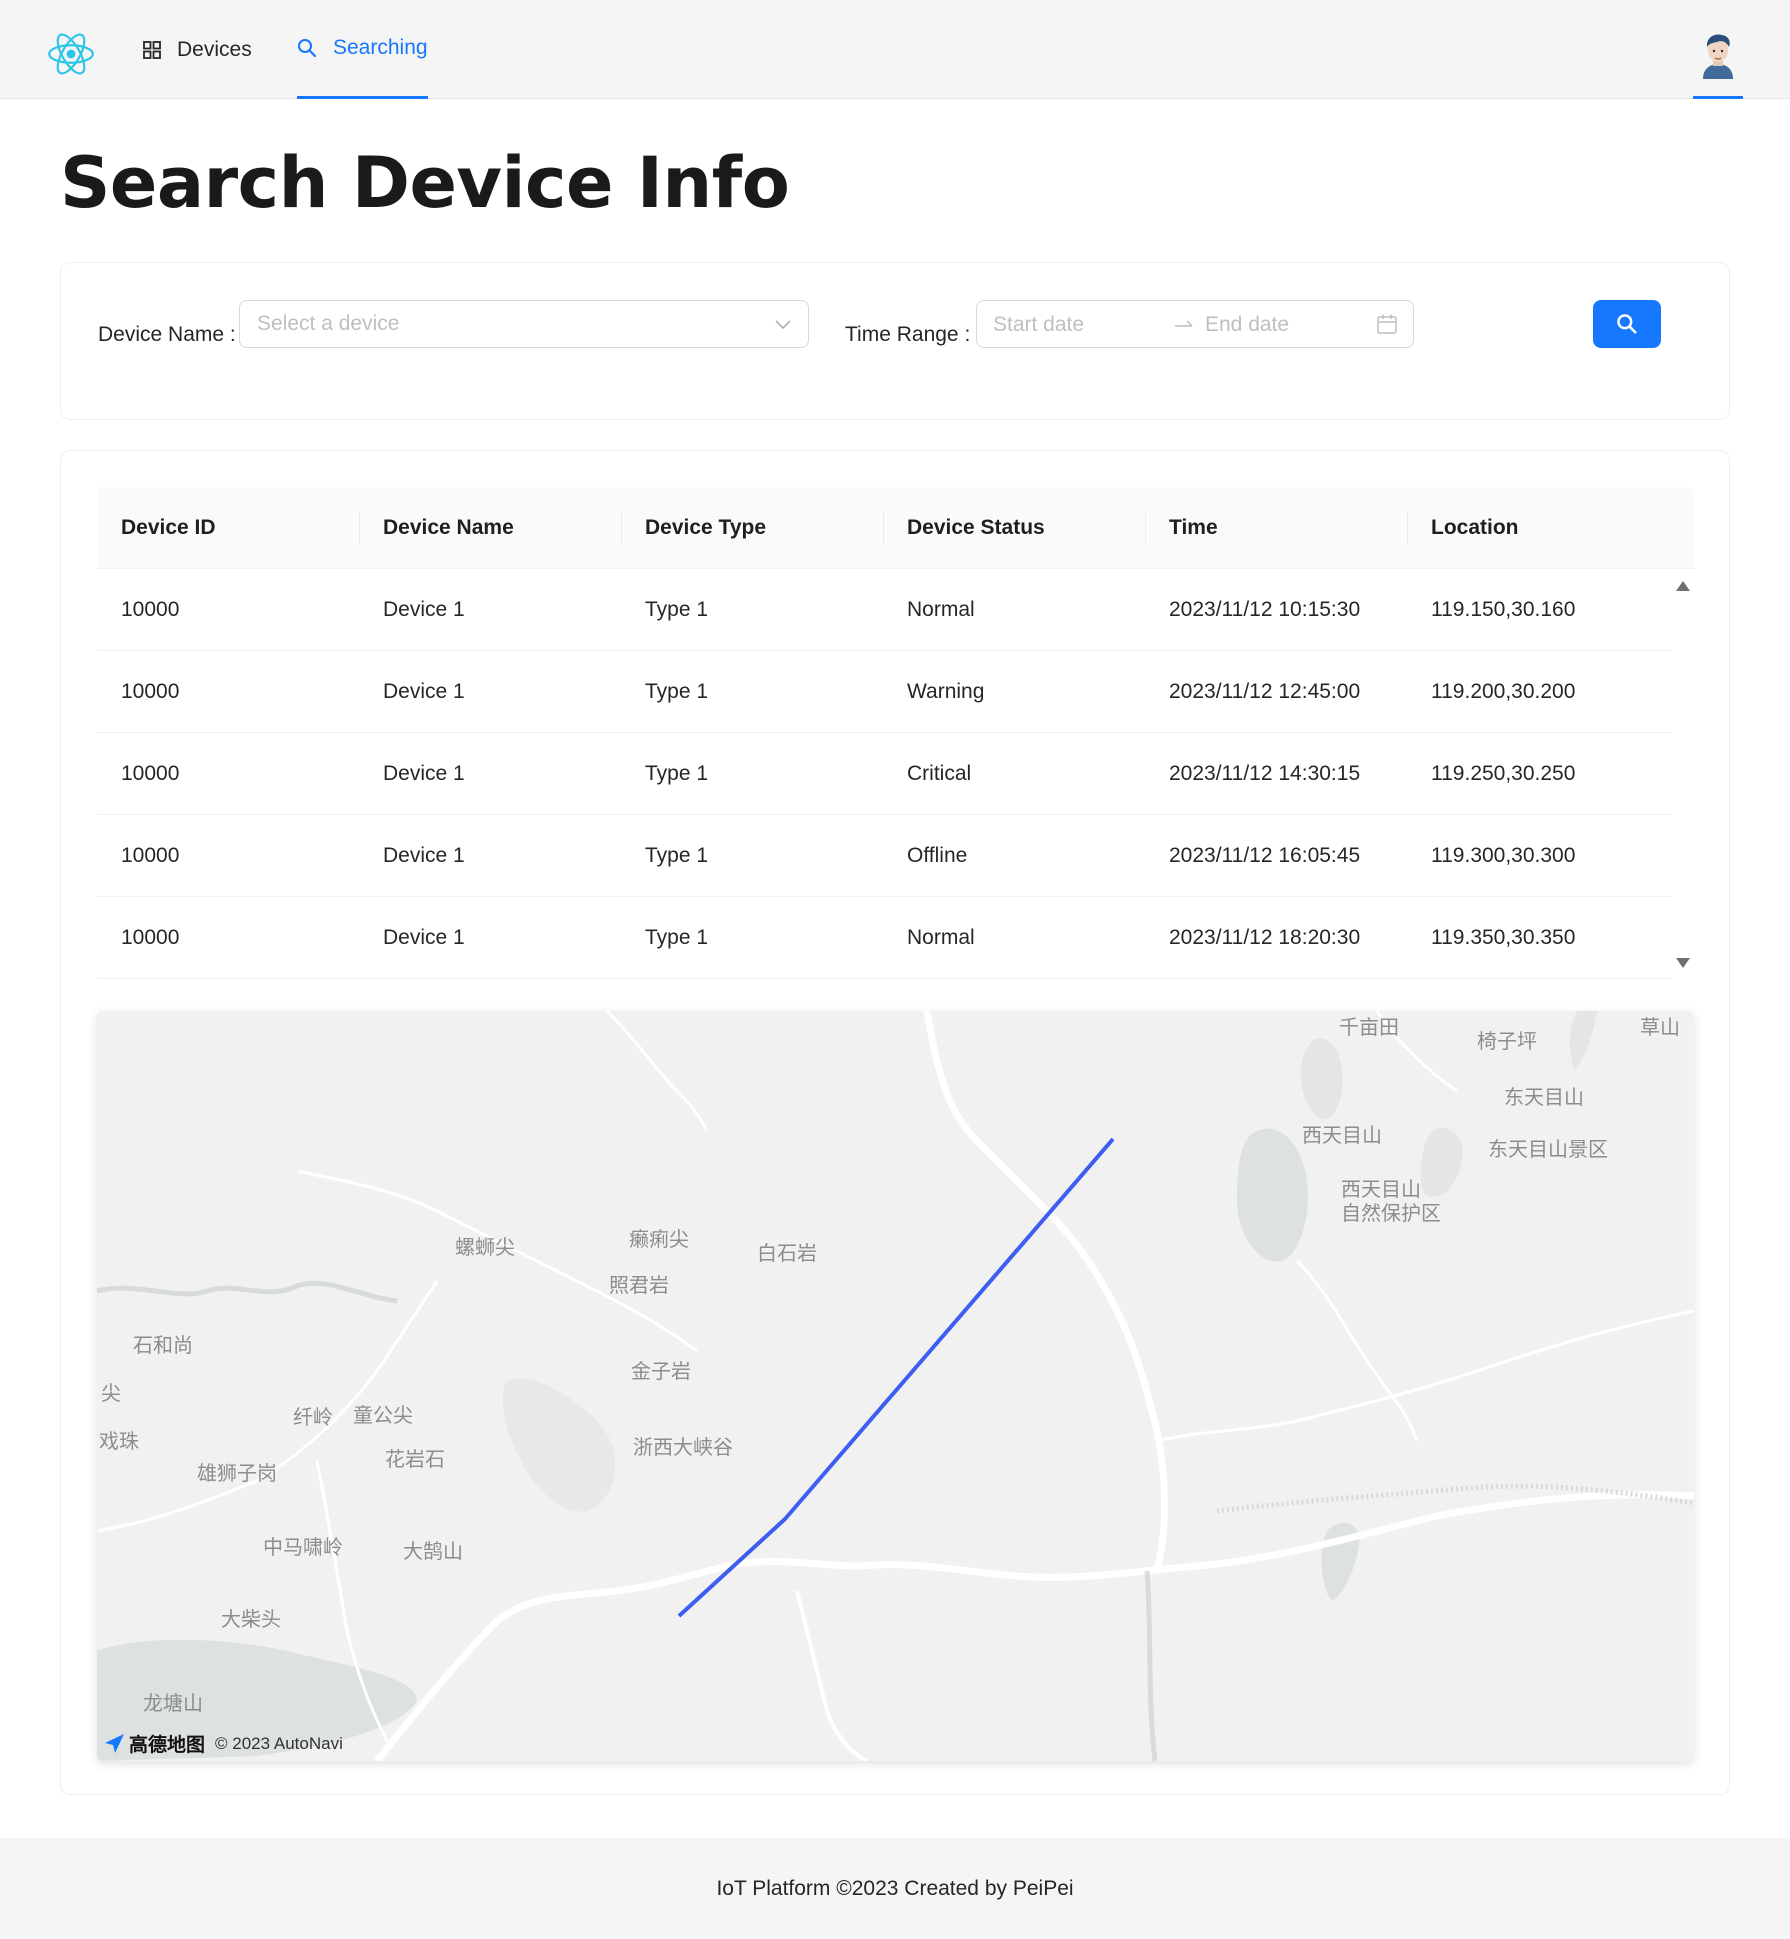 The height and width of the screenshot is (1939, 1790). I want to click on arrow-right-icon, so click(1184, 327).